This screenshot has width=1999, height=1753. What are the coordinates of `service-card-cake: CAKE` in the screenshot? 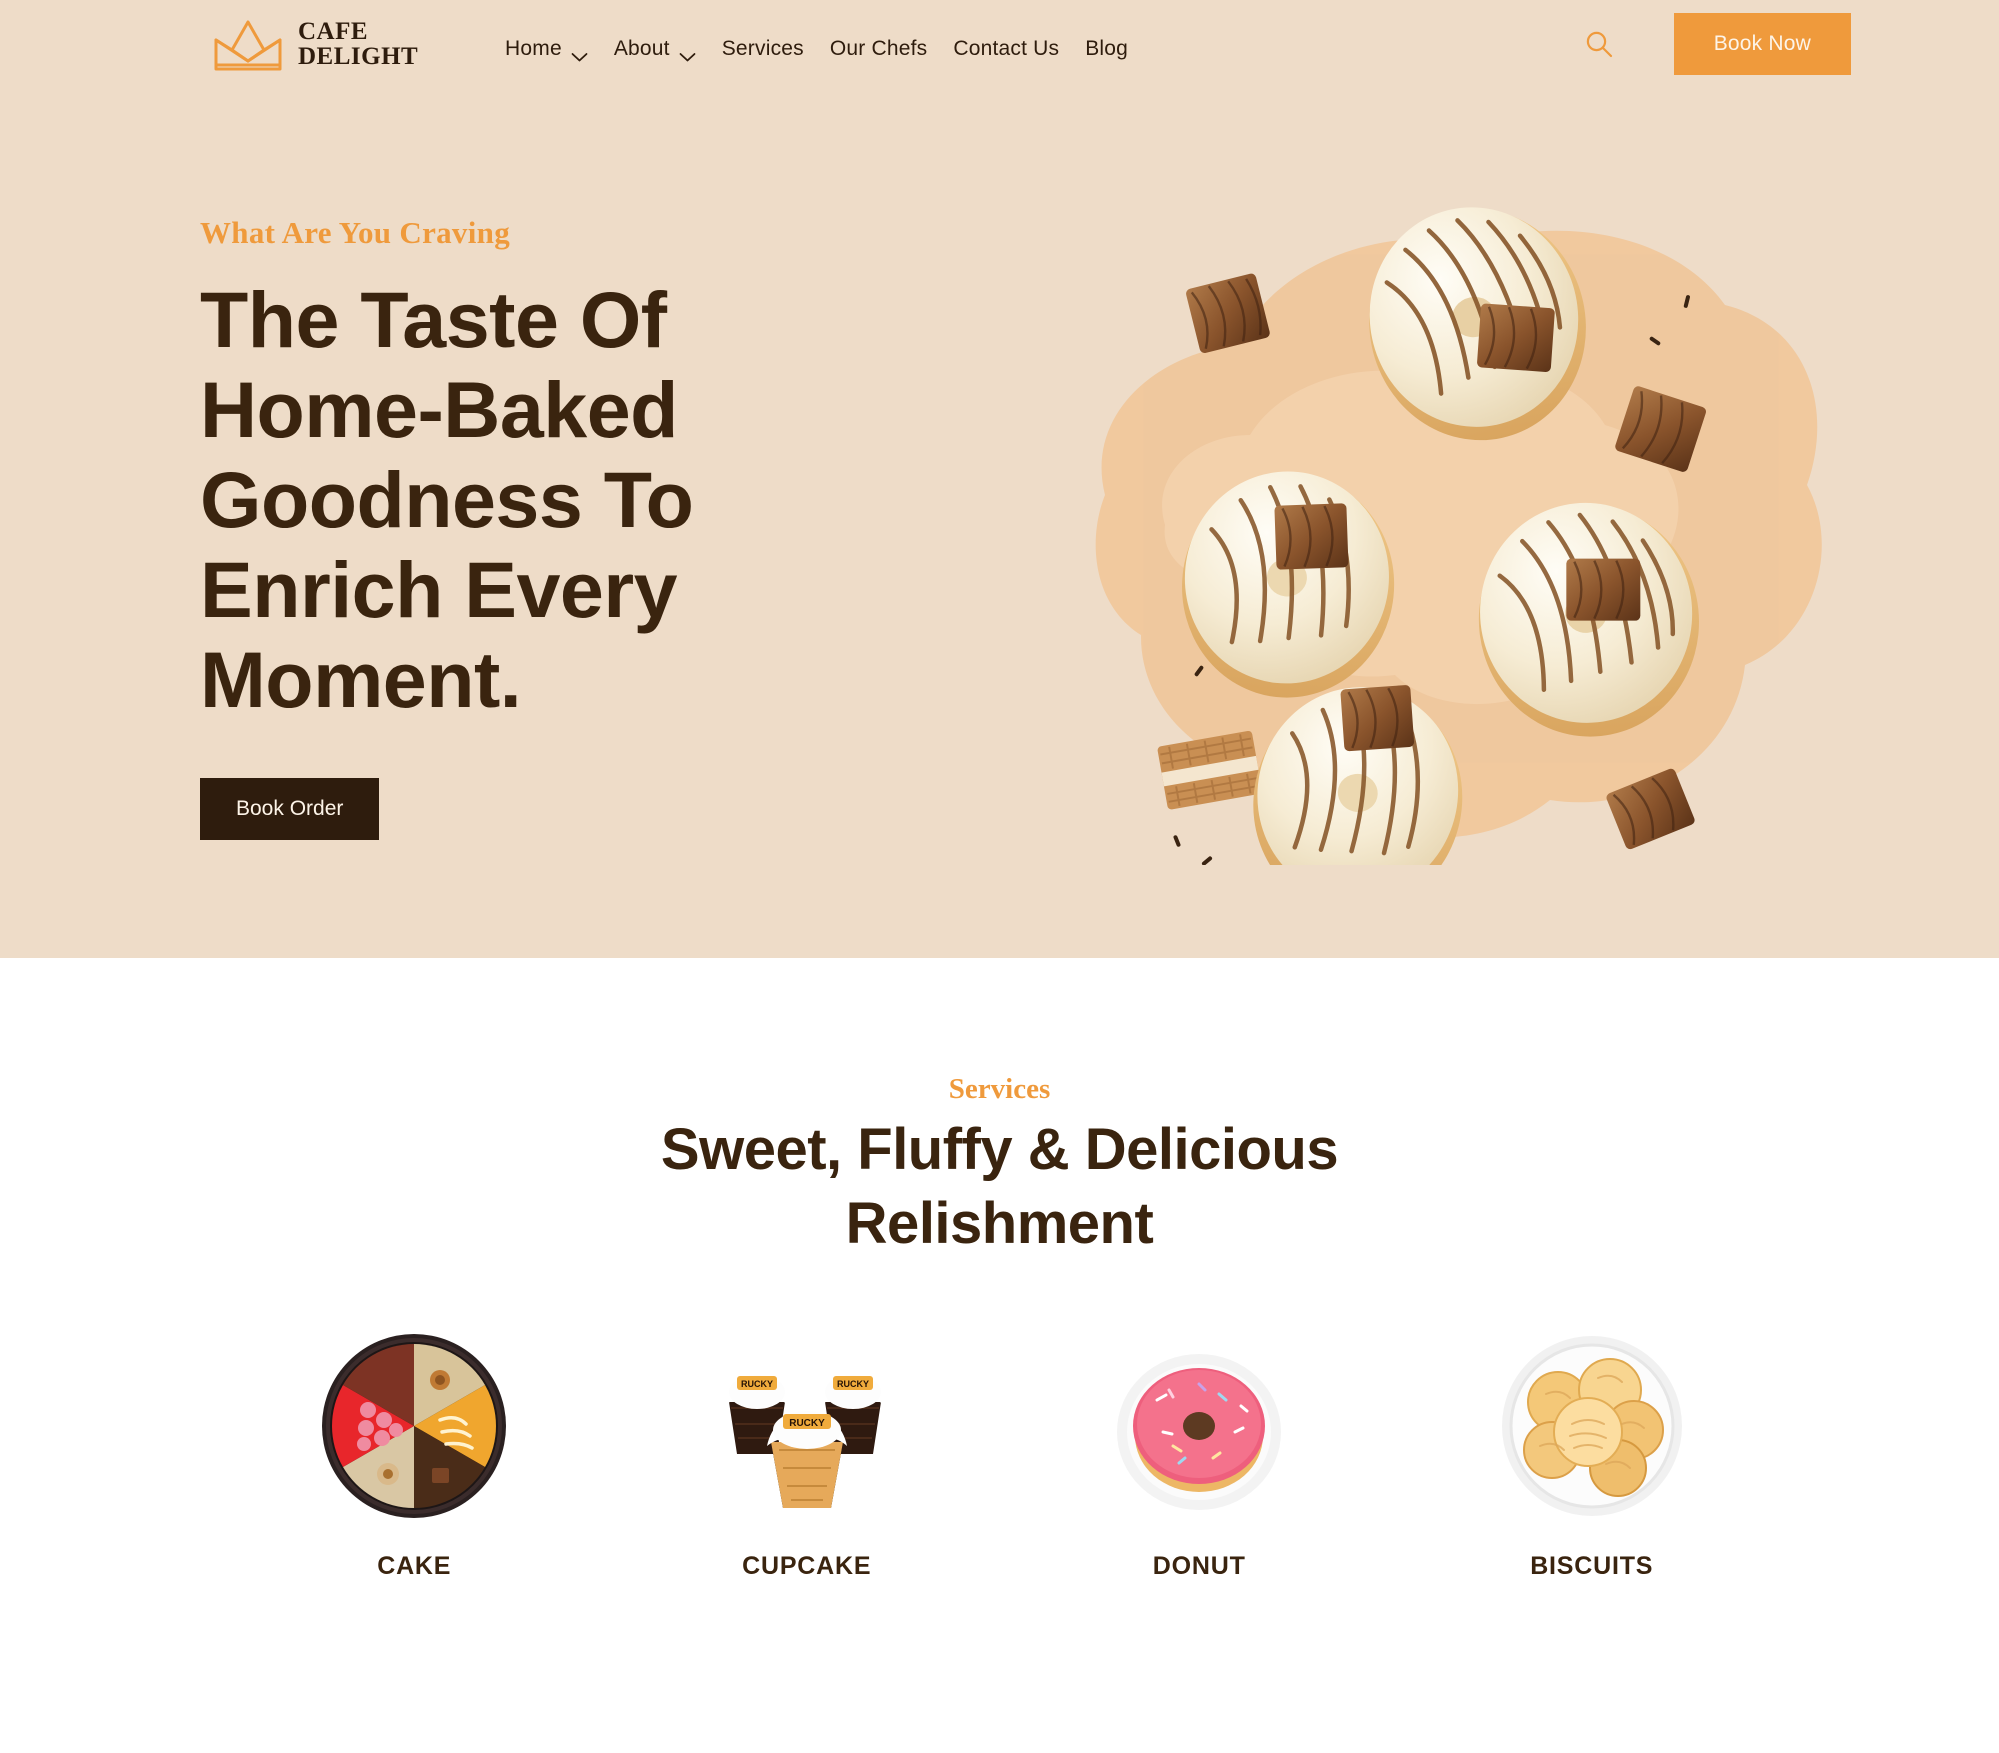 It's located at (414, 1454).